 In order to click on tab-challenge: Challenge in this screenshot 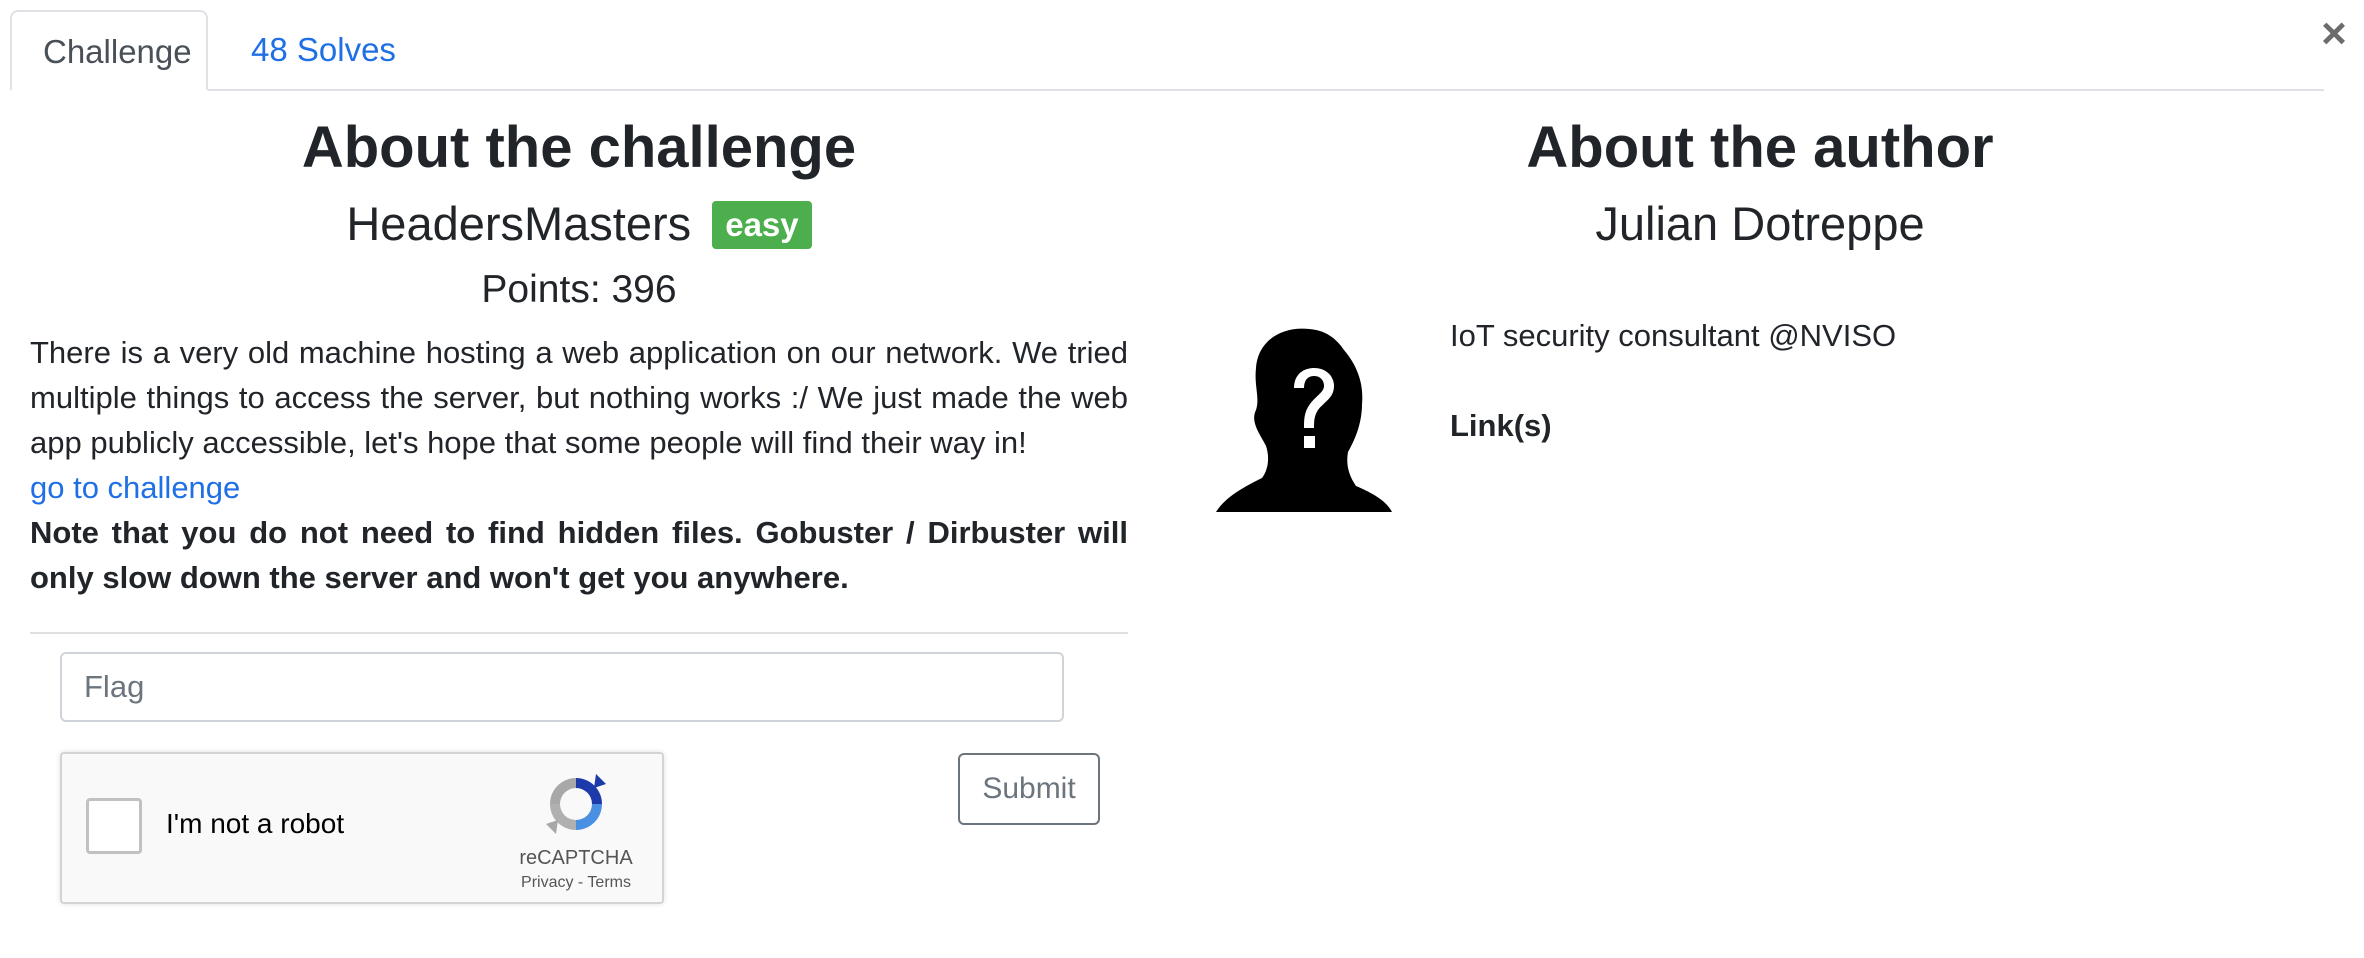, I will do `click(109, 50)`.